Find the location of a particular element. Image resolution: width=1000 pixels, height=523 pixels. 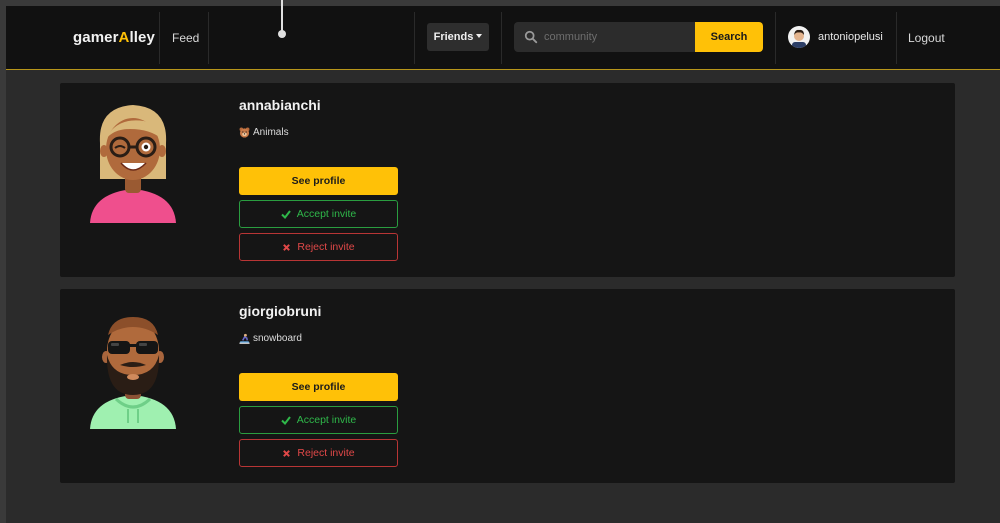

search-box is located at coordinates (605, 37).